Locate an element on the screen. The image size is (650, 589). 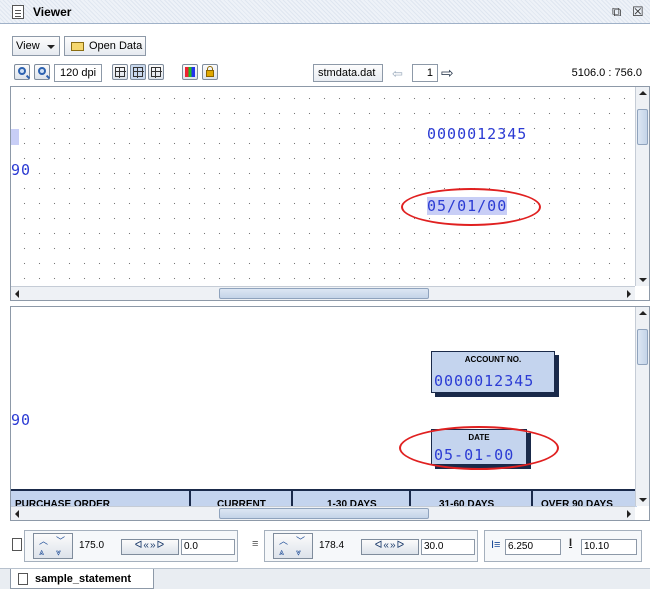
grid-icon is located at coordinates (120, 72).